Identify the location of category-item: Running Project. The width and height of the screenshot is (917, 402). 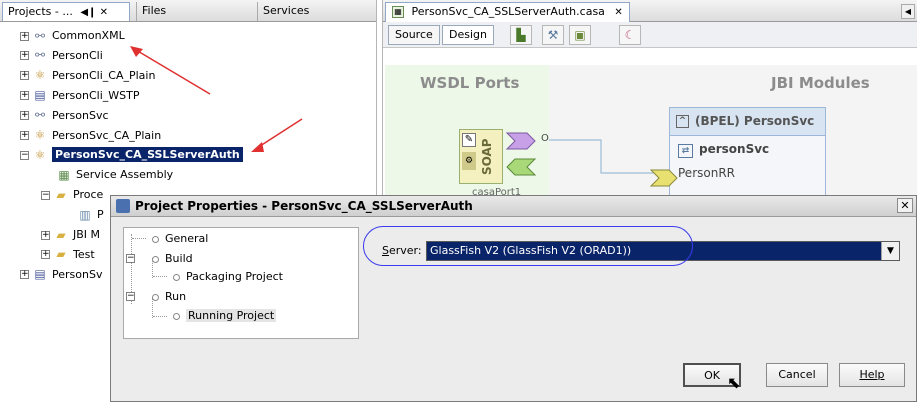
(225, 316).